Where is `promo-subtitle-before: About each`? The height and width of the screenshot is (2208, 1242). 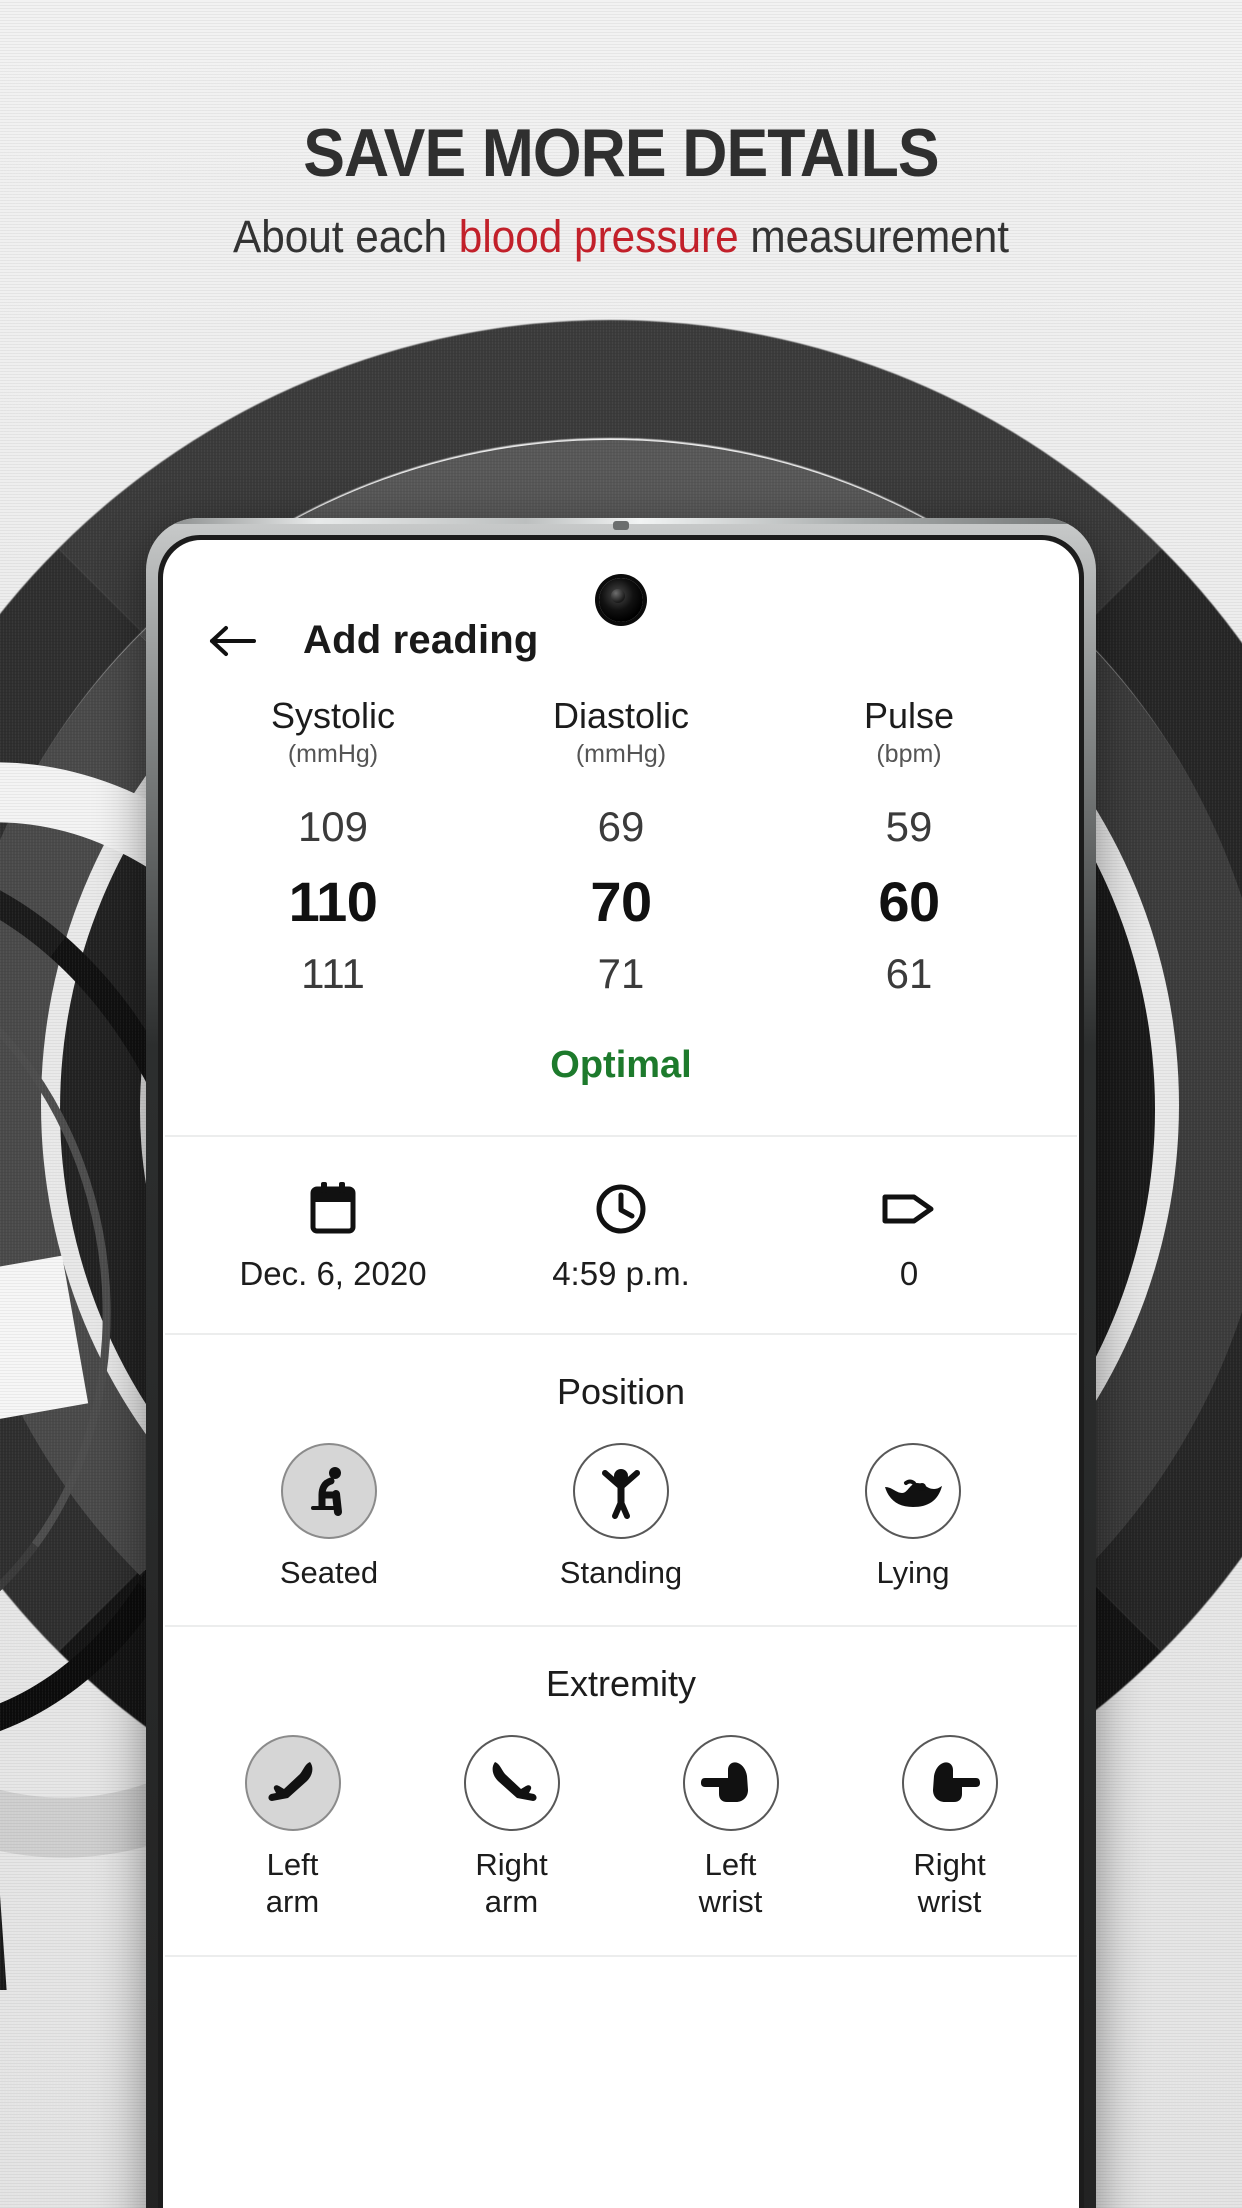
promo-subtitle-before: About each is located at coordinates (346, 237).